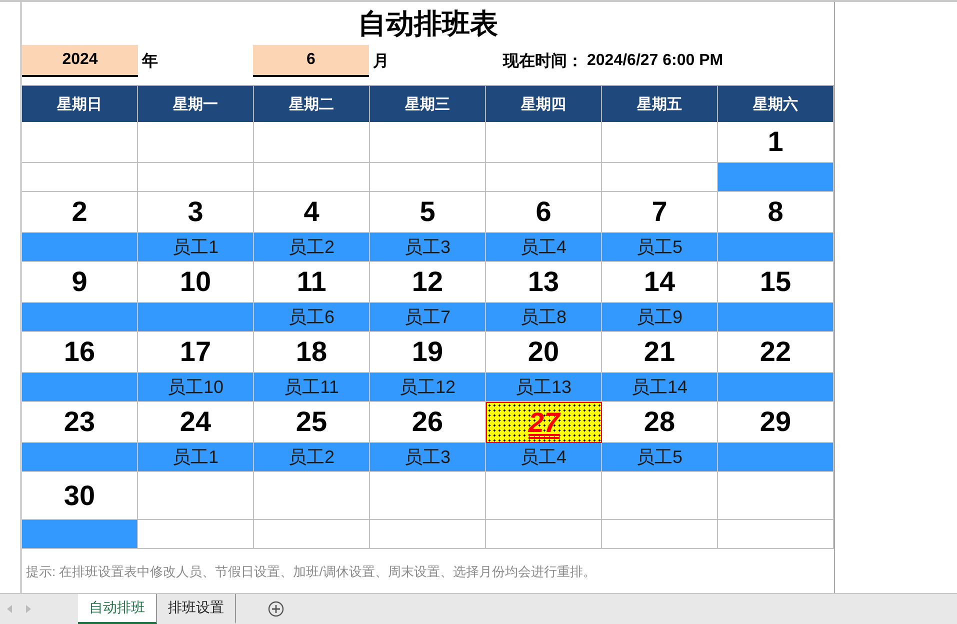 The height and width of the screenshot is (624, 957). What do you see at coordinates (660, 104) in the screenshot?
I see `weekday-cell: 星期五` at bounding box center [660, 104].